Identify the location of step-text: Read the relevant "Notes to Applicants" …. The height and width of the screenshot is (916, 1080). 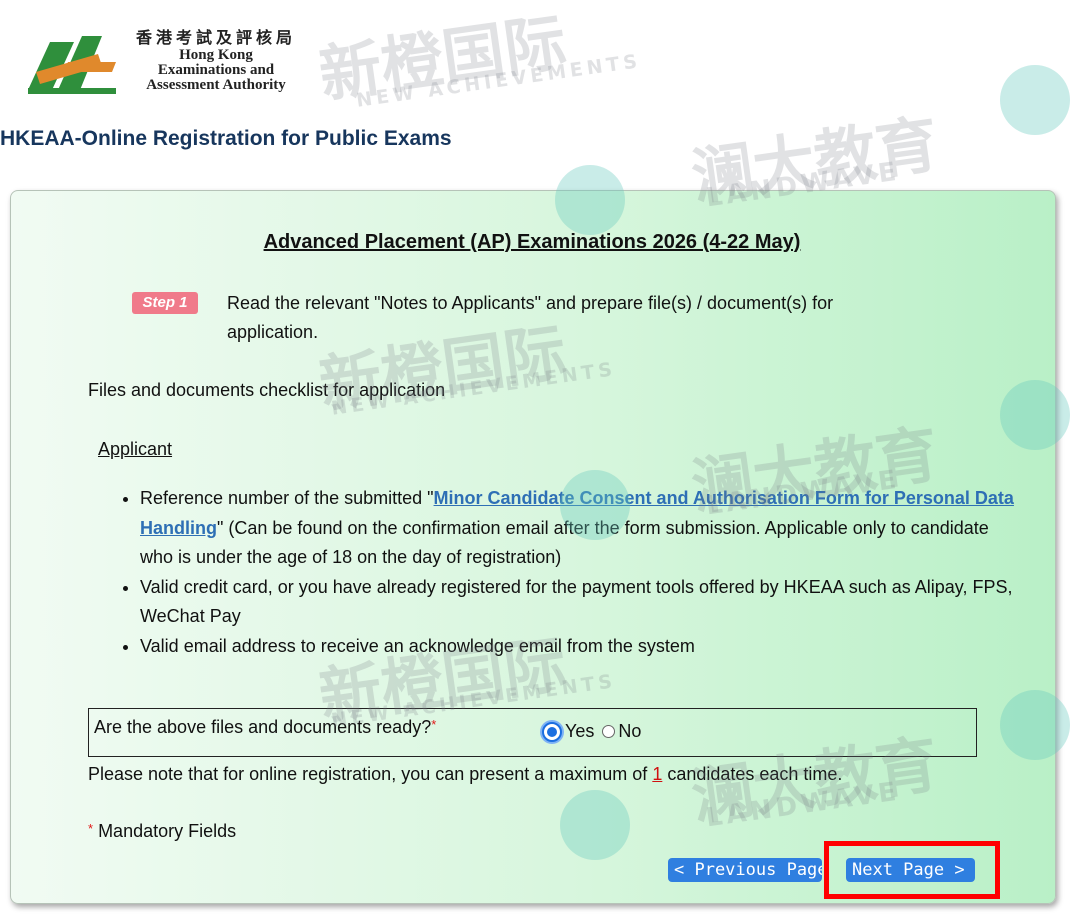
(530, 317).